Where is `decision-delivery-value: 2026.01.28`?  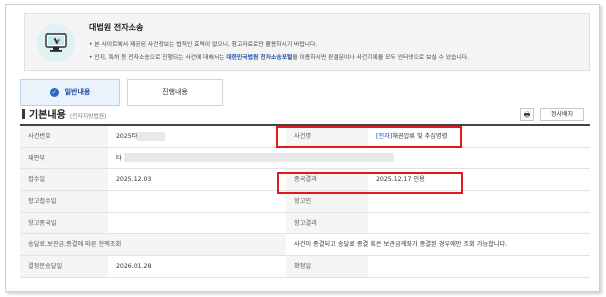
decision-delivery-value: 2026.01.28 is located at coordinates (134, 267).